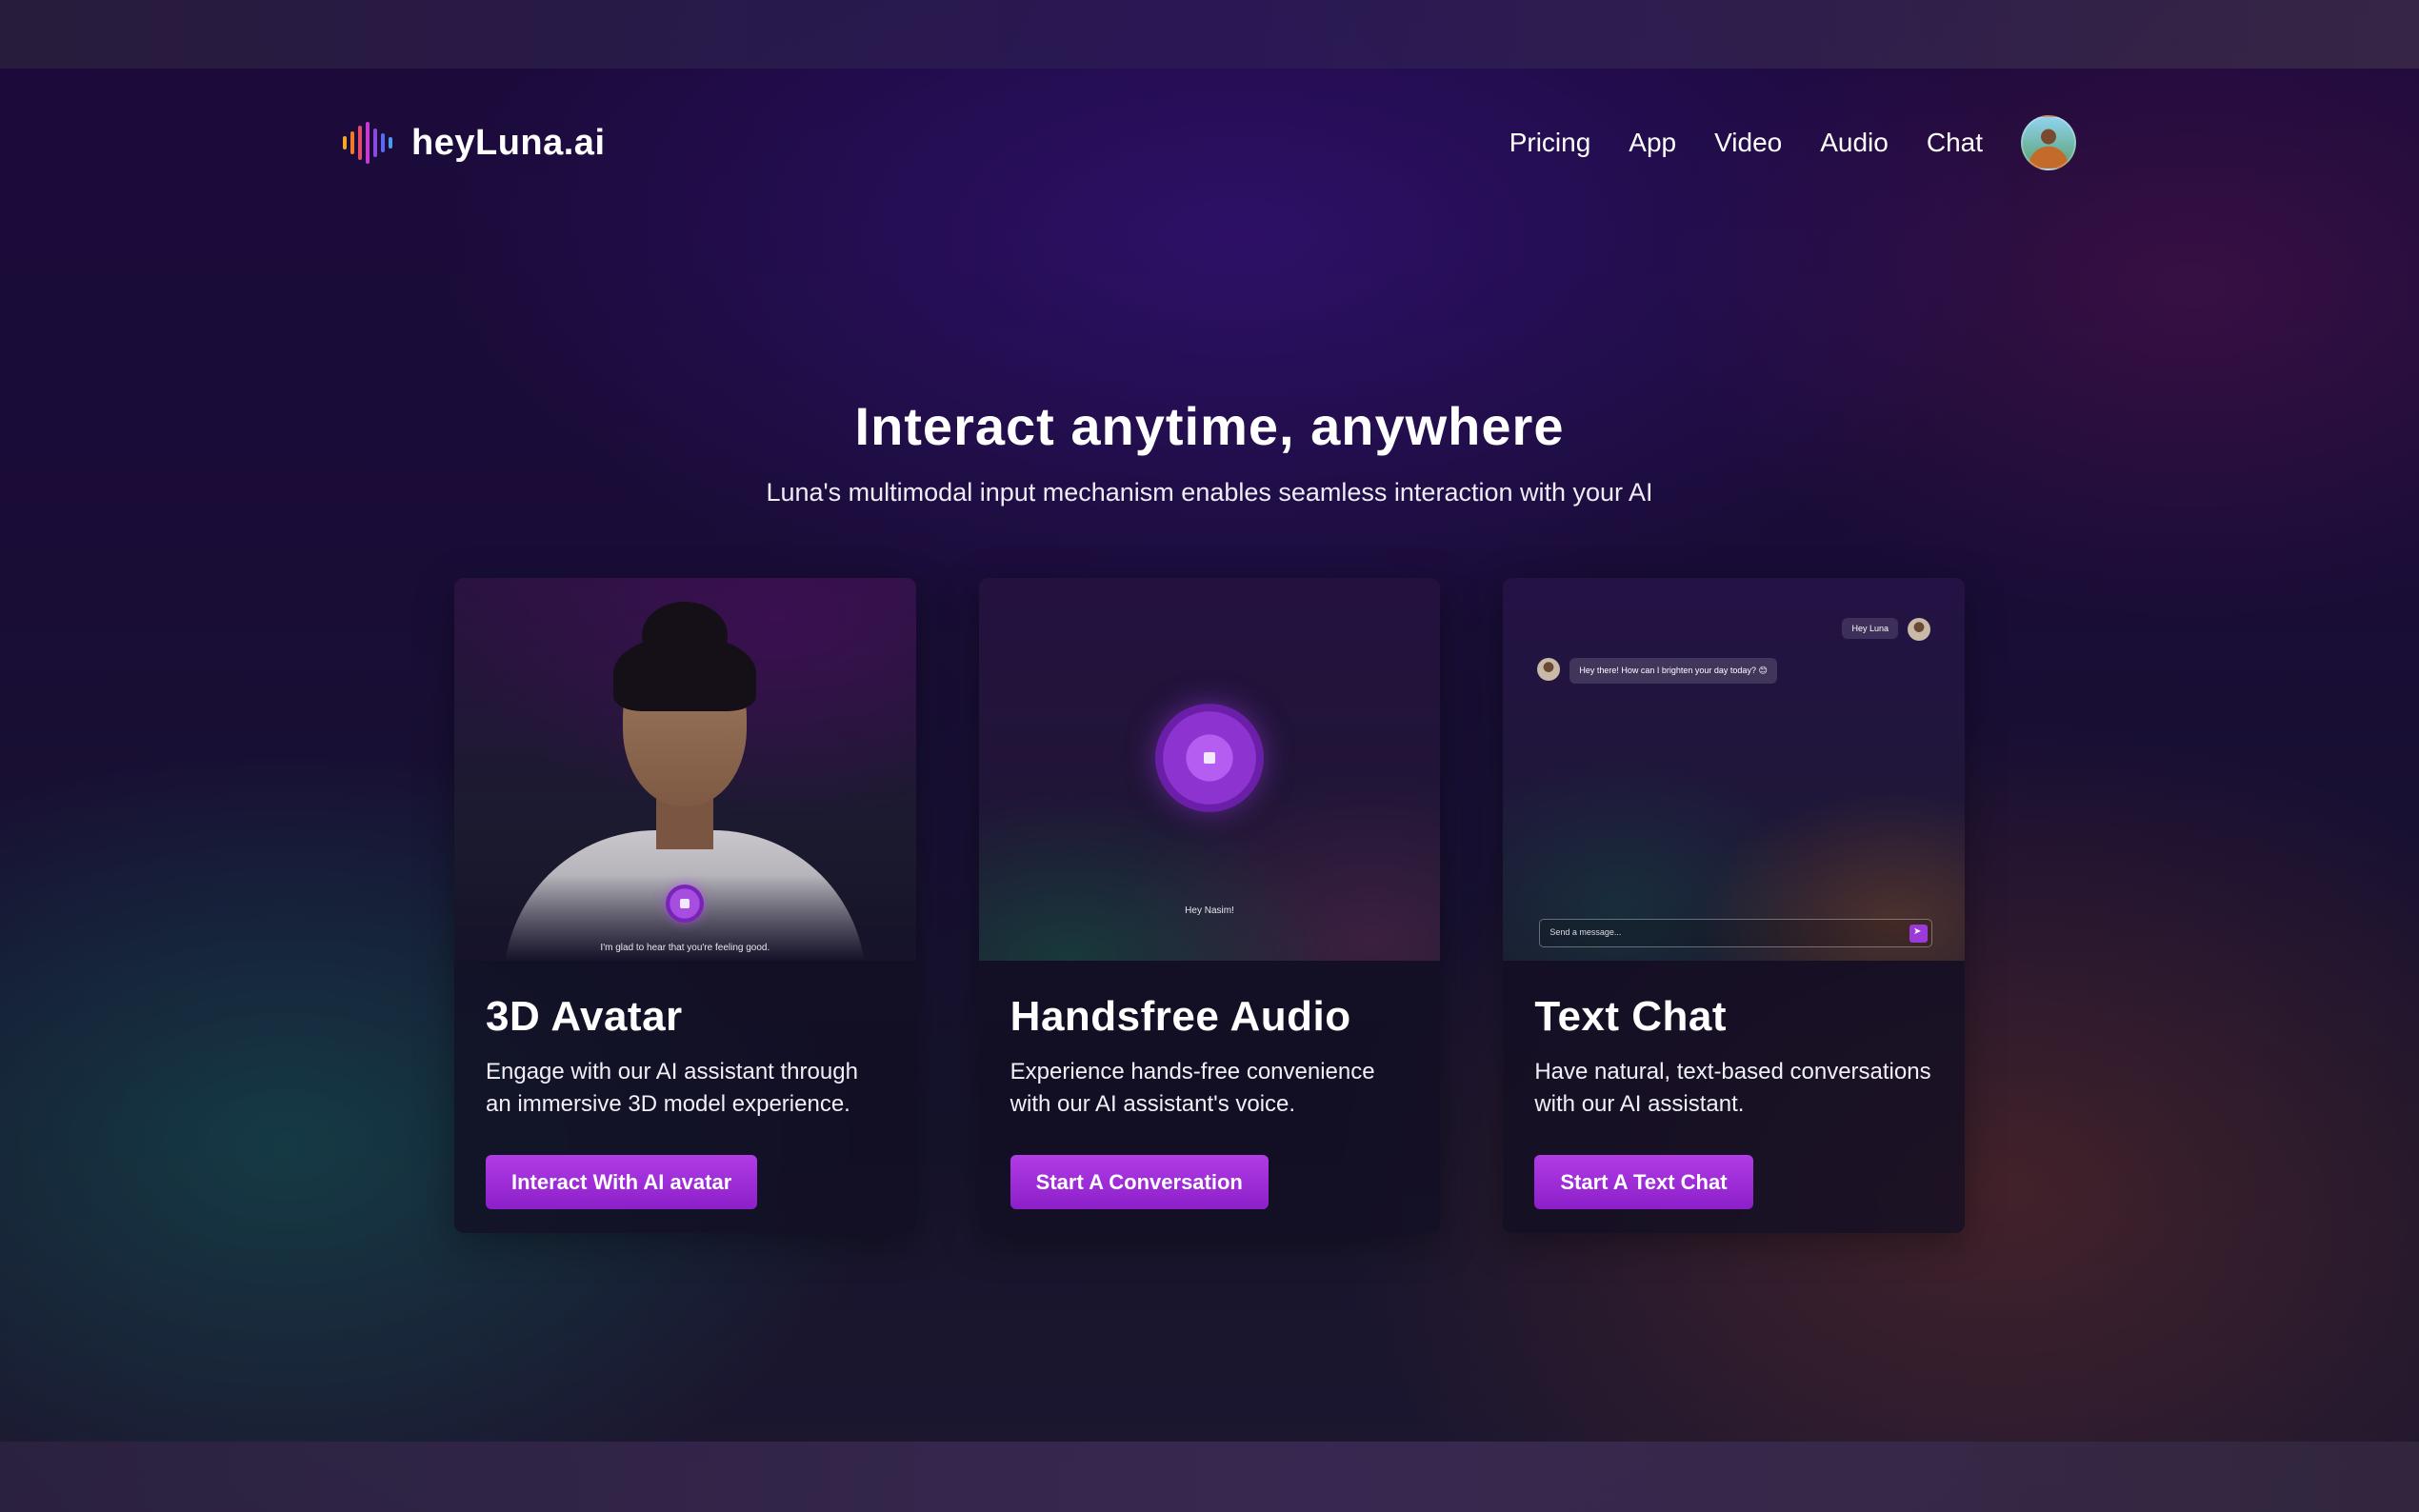  What do you see at coordinates (1209, 426) in the screenshot?
I see `hero-title: Interact anytime, anywhere` at bounding box center [1209, 426].